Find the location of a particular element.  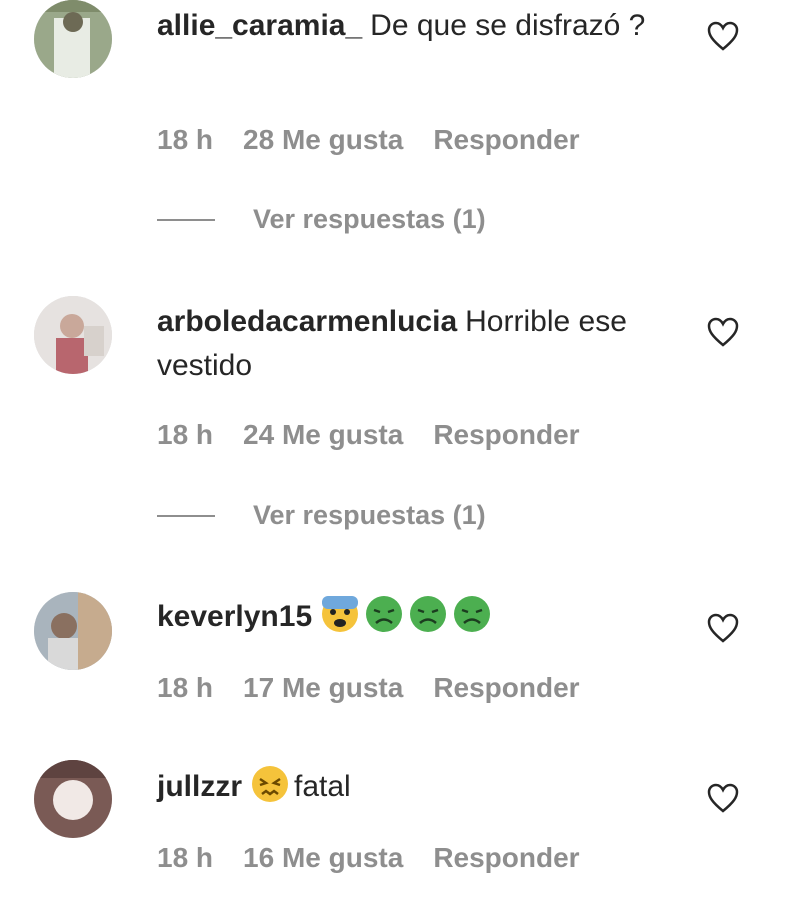

comment-meta: 18 h 16 Me gusta Responder is located at coordinates (383, 858).